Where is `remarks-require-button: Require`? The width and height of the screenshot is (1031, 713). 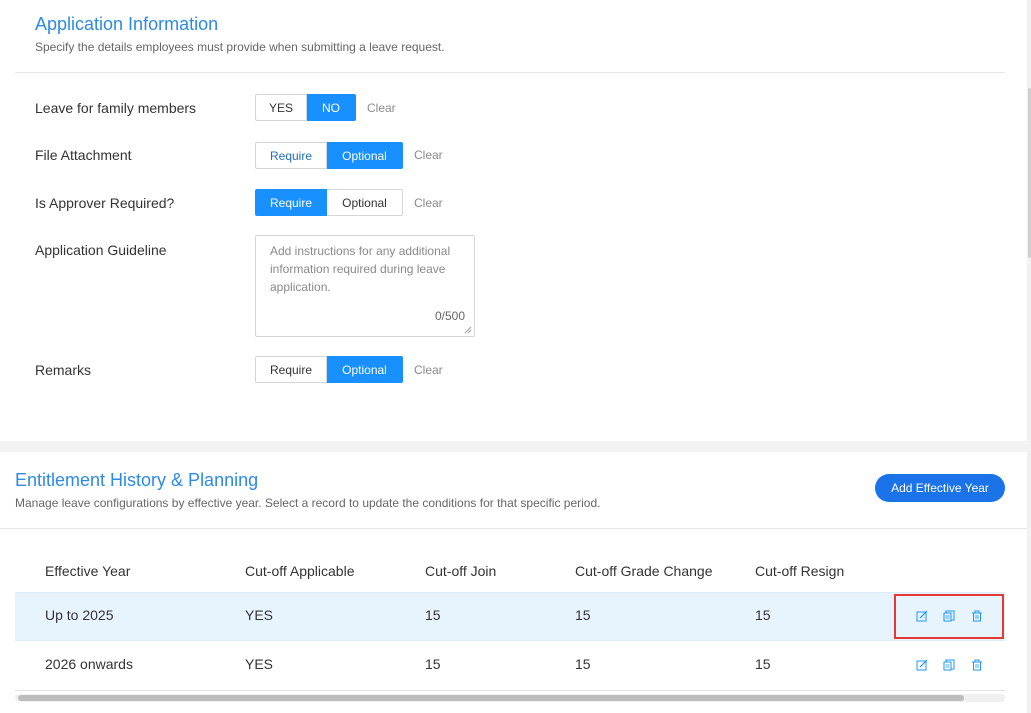
remarks-require-button: Require is located at coordinates (291, 369).